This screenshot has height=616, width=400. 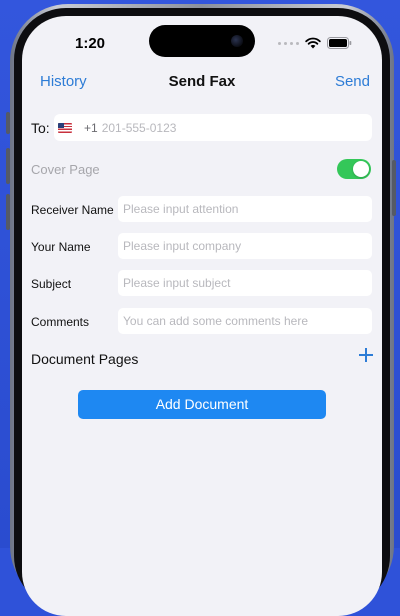 I want to click on status-icons, so click(x=315, y=43).